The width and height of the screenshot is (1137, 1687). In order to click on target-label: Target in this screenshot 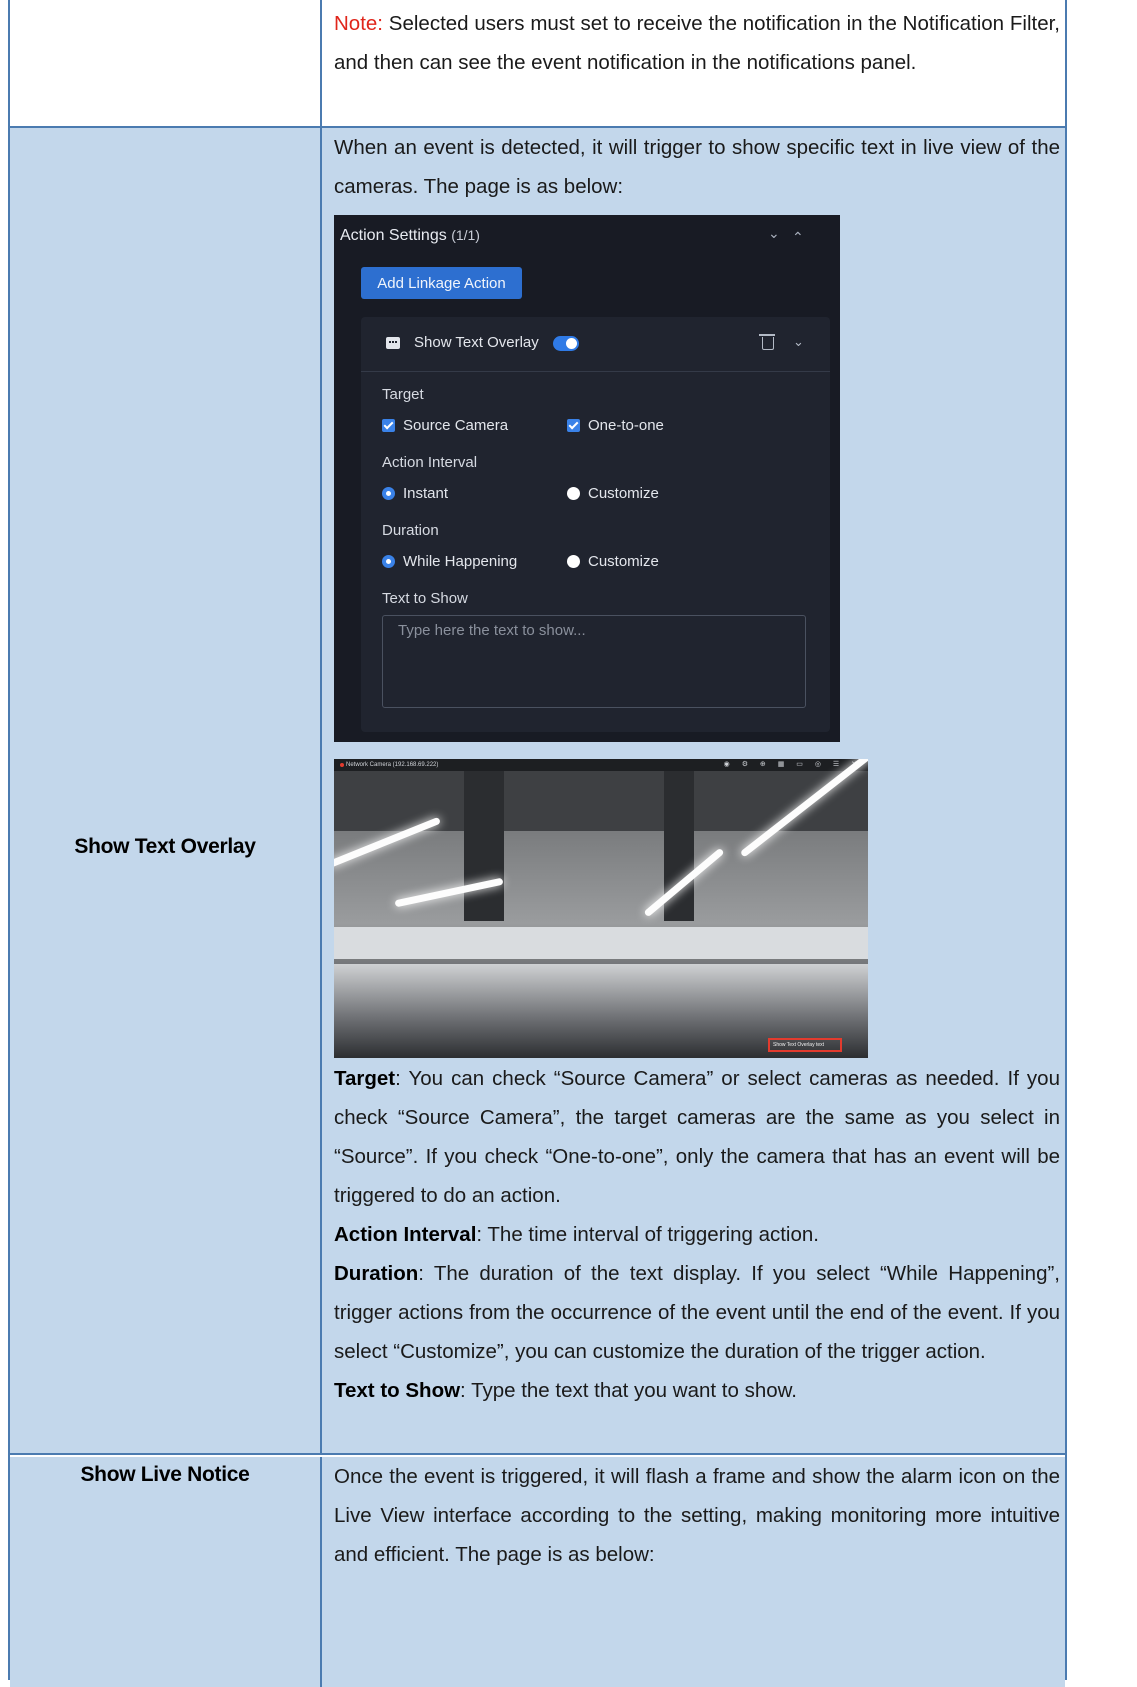, I will do `click(403, 394)`.